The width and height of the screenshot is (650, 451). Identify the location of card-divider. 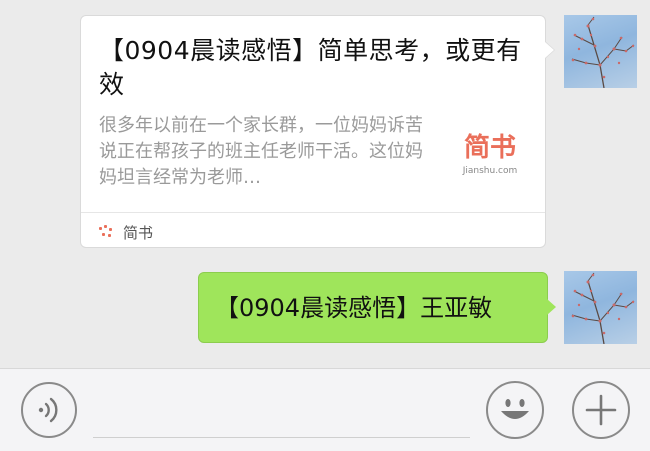
(313, 212).